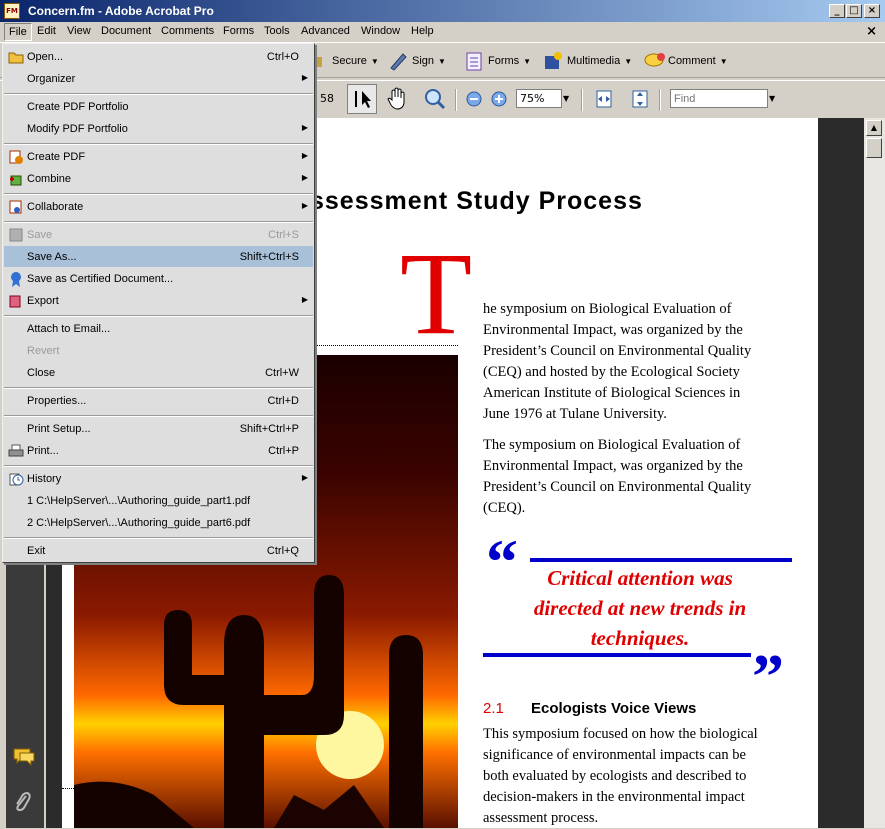  I want to click on sign-button: Sign ▼, so click(417, 61).